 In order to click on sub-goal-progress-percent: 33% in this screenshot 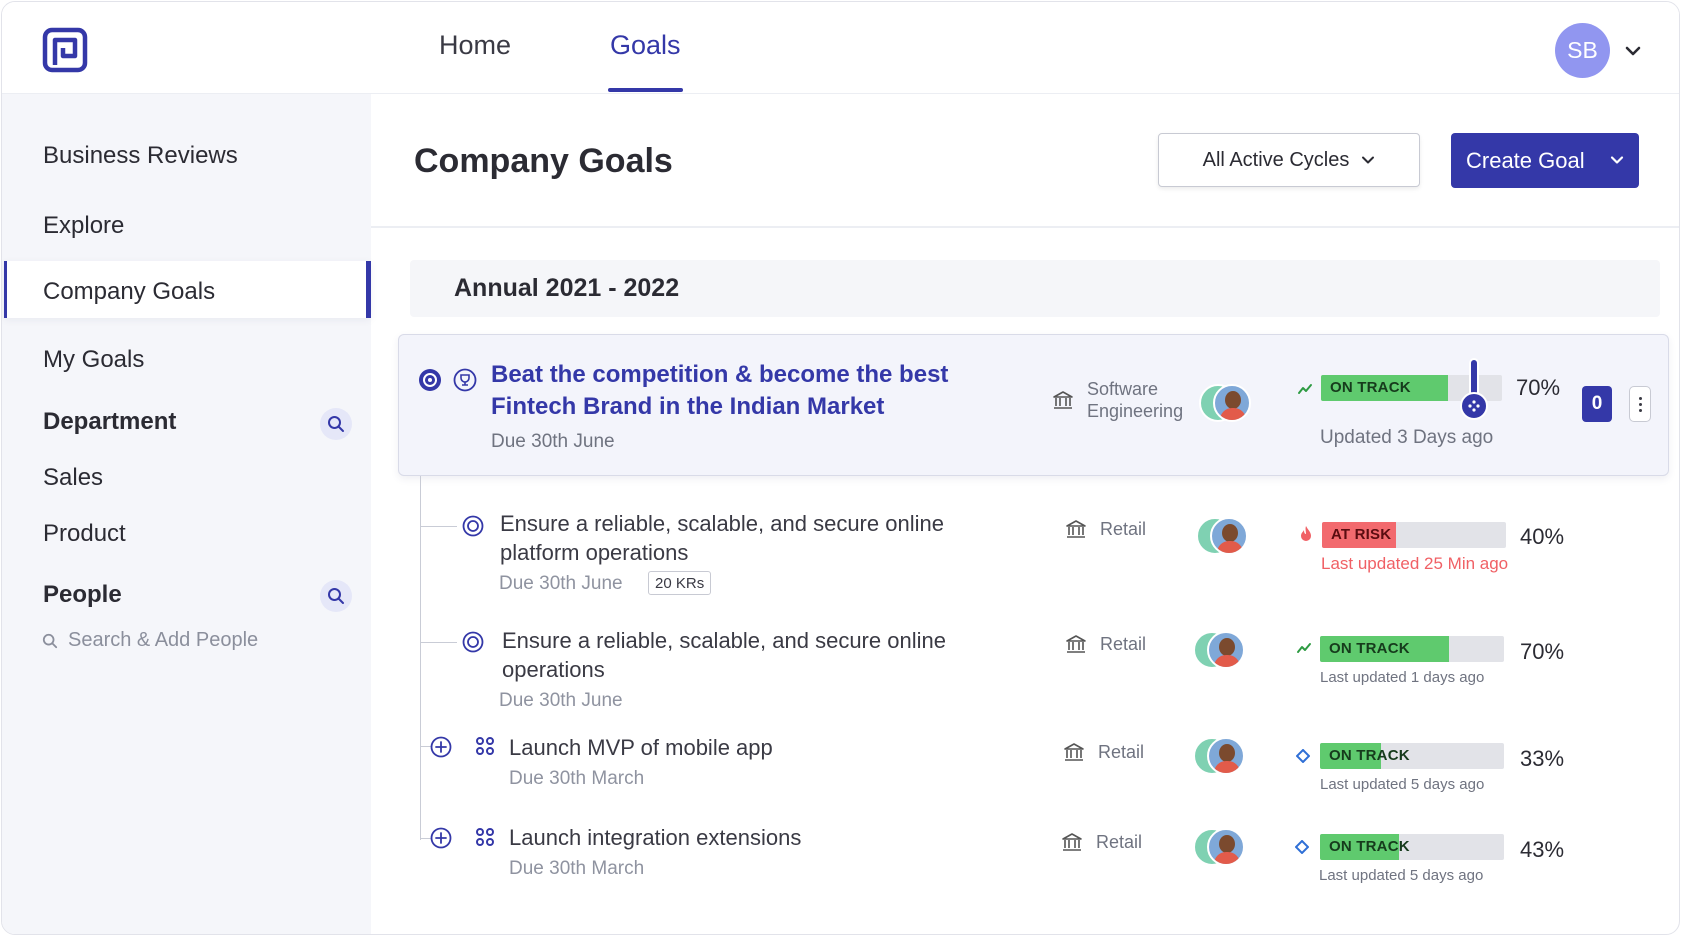, I will do `click(1542, 758)`.